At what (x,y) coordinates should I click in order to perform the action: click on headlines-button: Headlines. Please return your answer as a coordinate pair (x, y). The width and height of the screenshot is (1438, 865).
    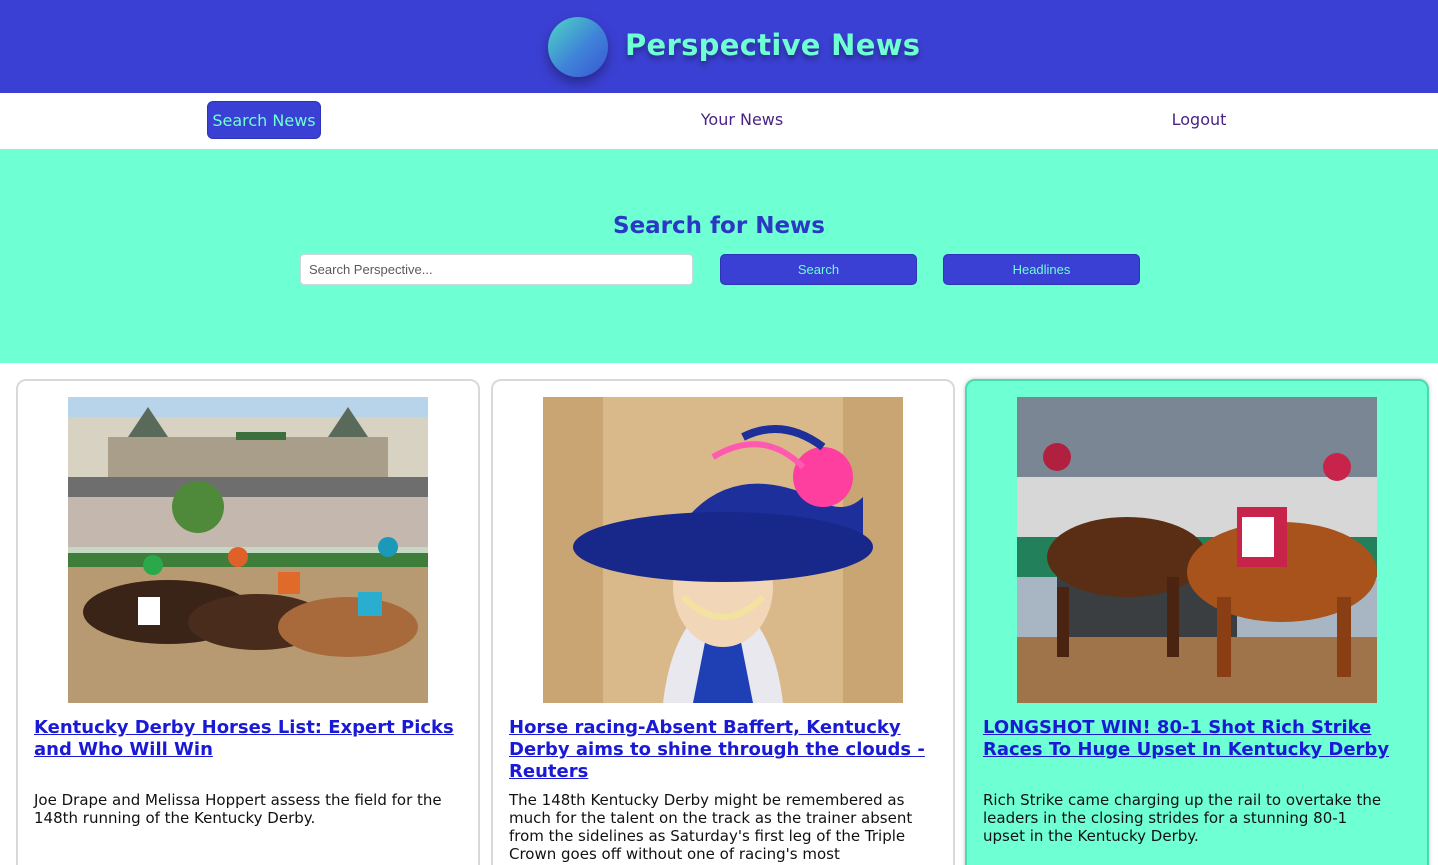
    Looking at the image, I should click on (1041, 269).